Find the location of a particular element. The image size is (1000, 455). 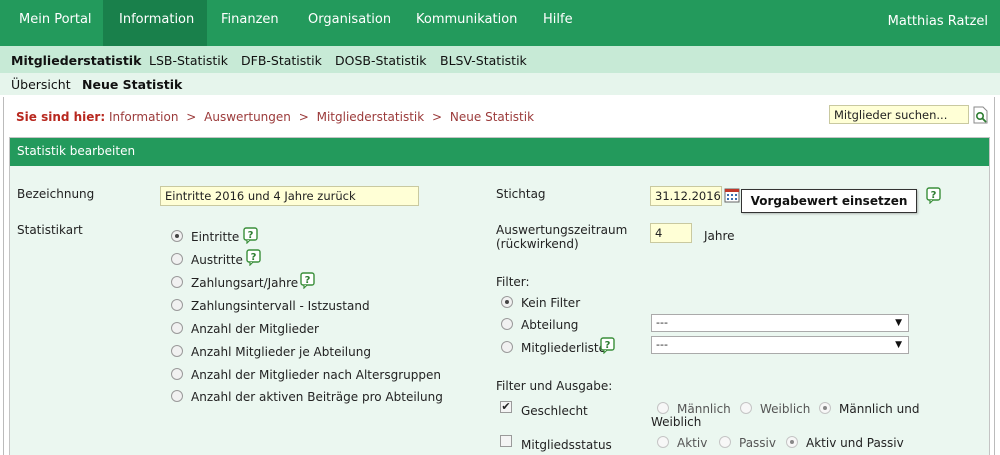

mitgliedsstatus-checkbox is located at coordinates (506, 441).